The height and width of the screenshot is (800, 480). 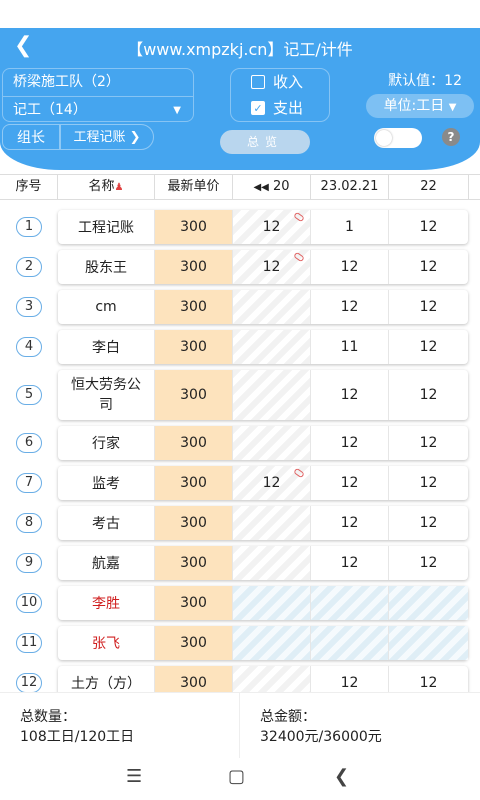 What do you see at coordinates (106, 267) in the screenshot?
I see `name-cell: 股东王` at bounding box center [106, 267].